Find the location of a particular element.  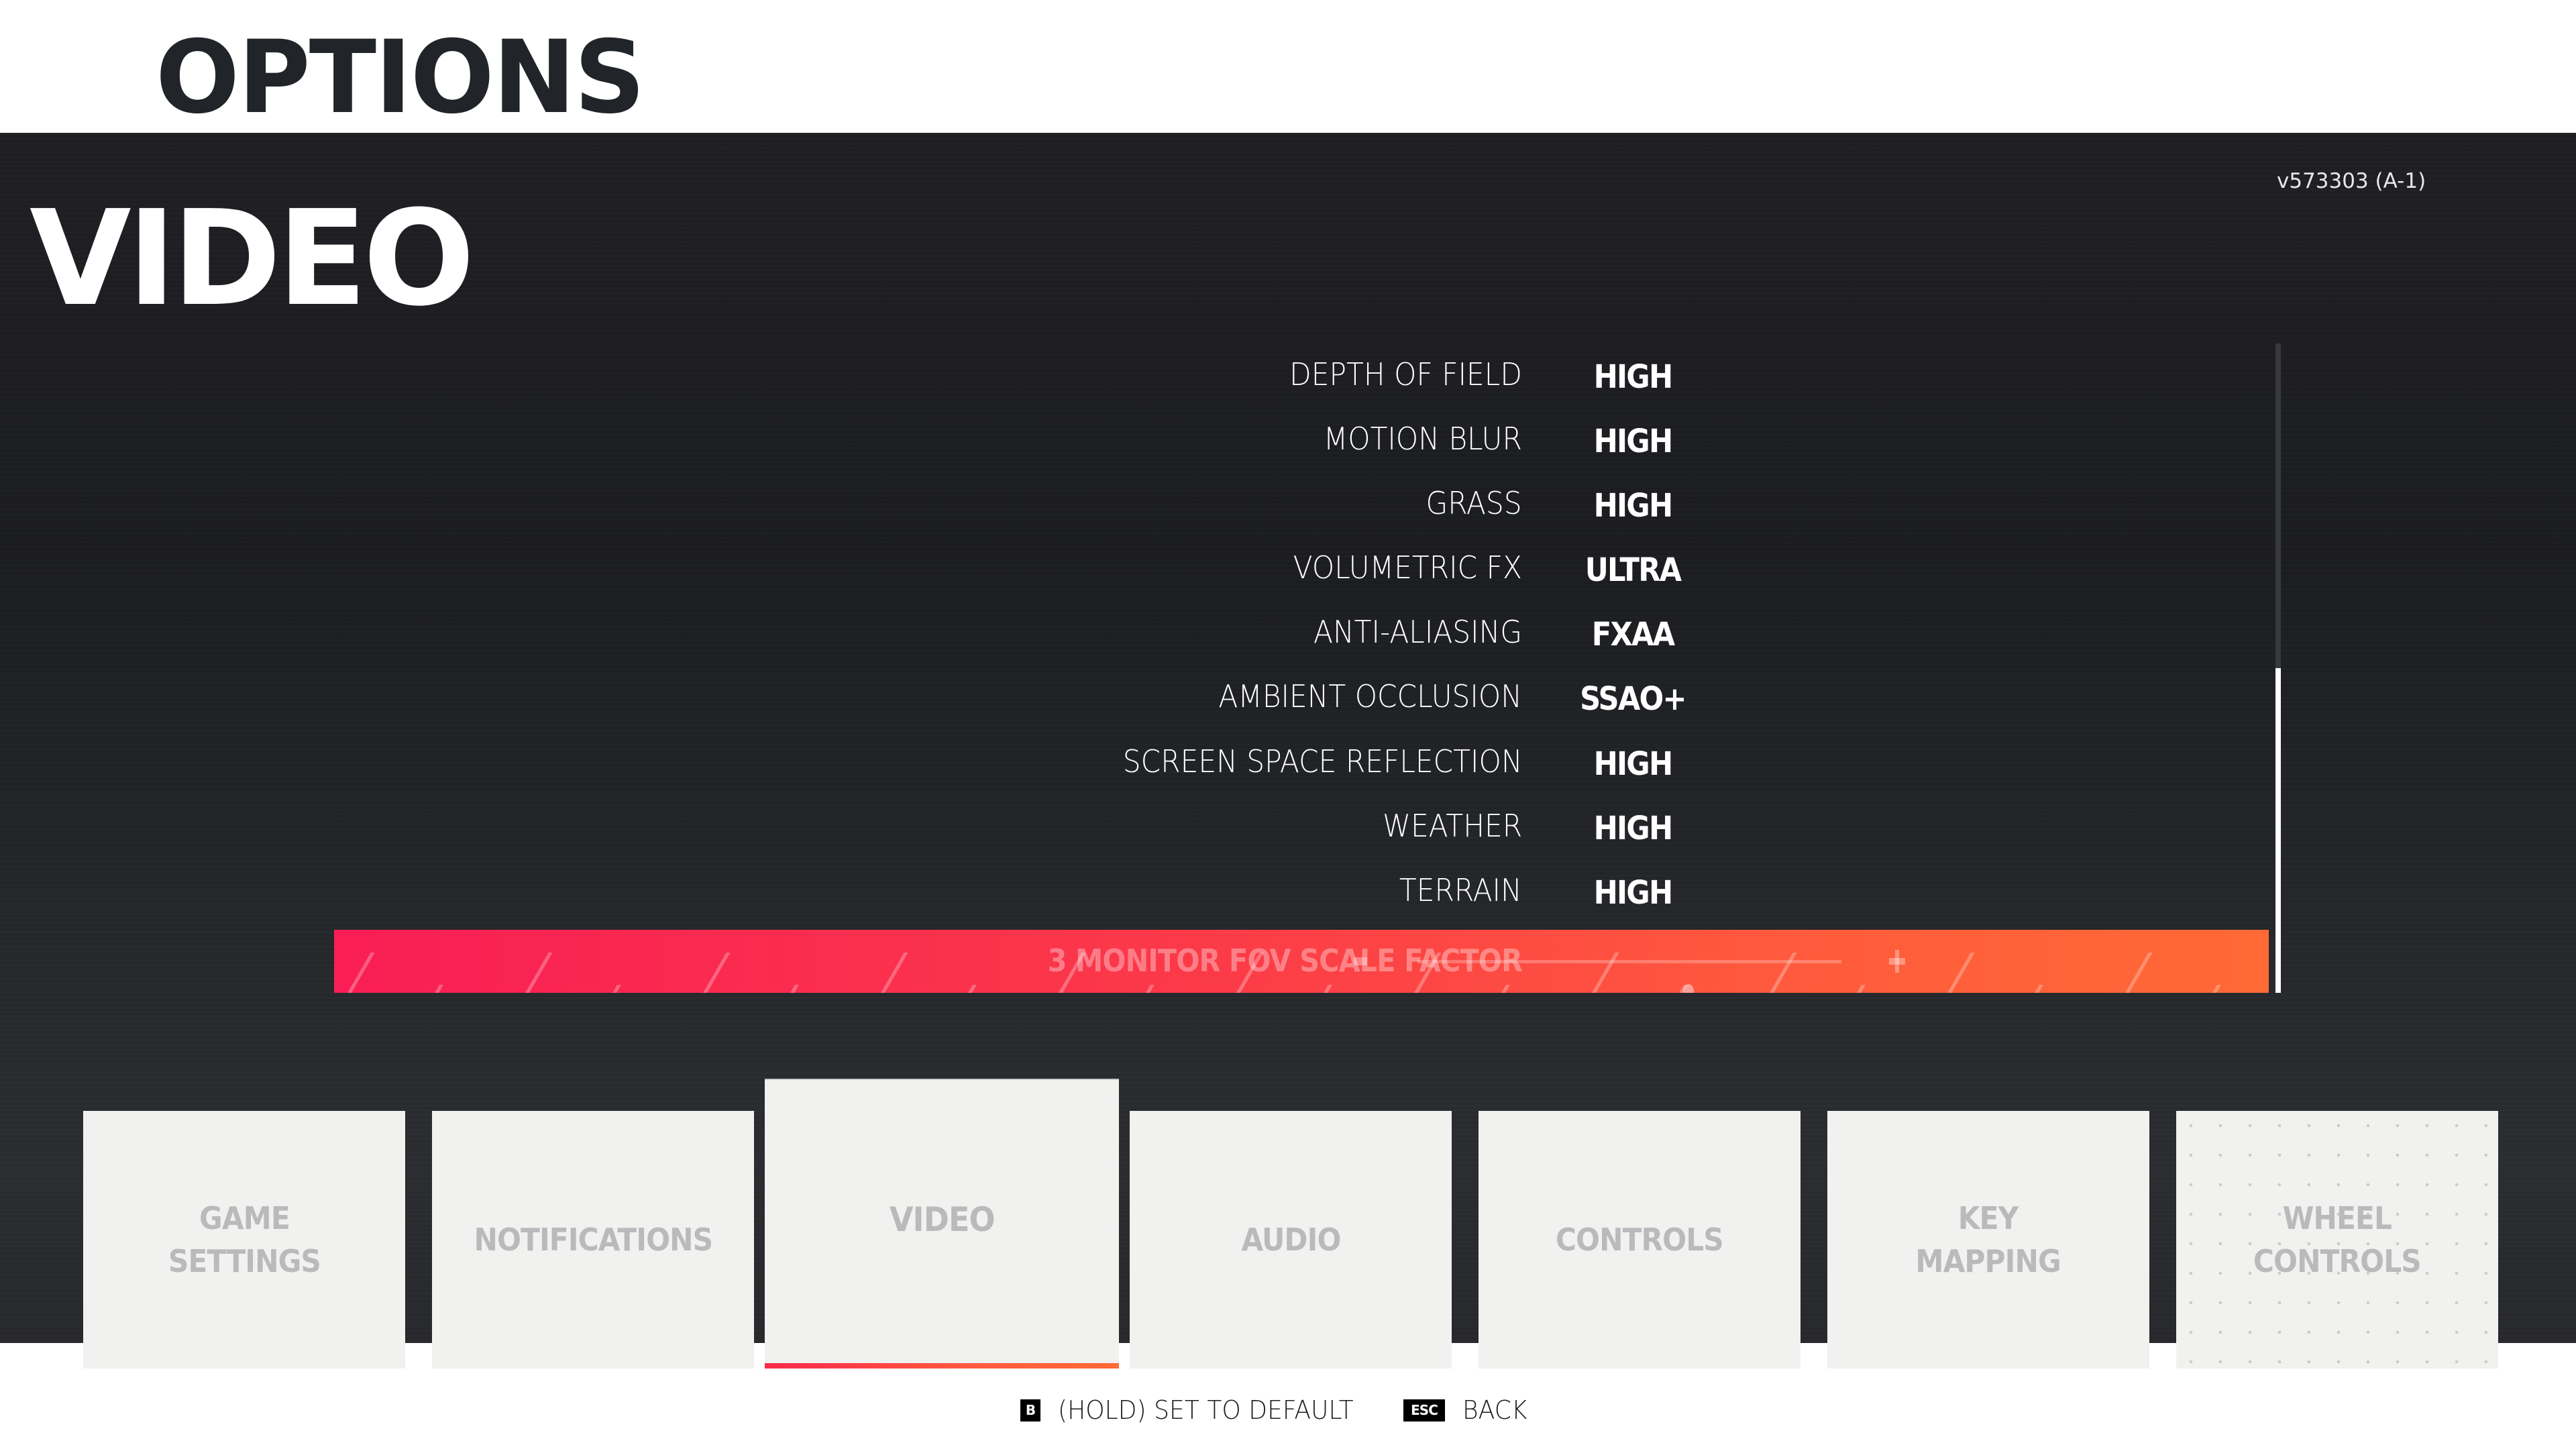

setting-row-weather: WEATHER HIGH is located at coordinates (1301, 826).